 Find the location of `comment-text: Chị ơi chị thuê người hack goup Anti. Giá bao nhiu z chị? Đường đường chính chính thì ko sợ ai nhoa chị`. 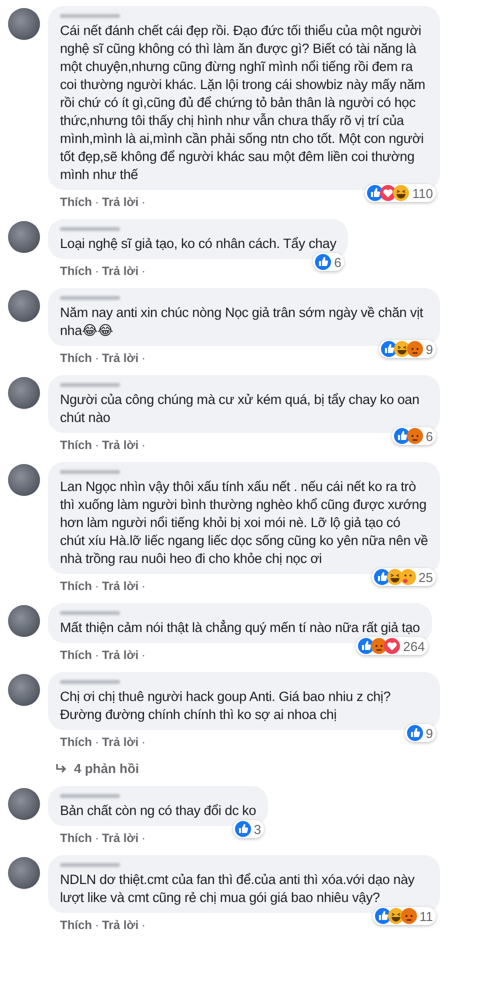

comment-text: Chị ơi chị thuê người hack goup Anti. Giá bao nhiu z chị? Đường đường chính chính thì ko sợ ai nhoa chị is located at coordinates (226, 706).